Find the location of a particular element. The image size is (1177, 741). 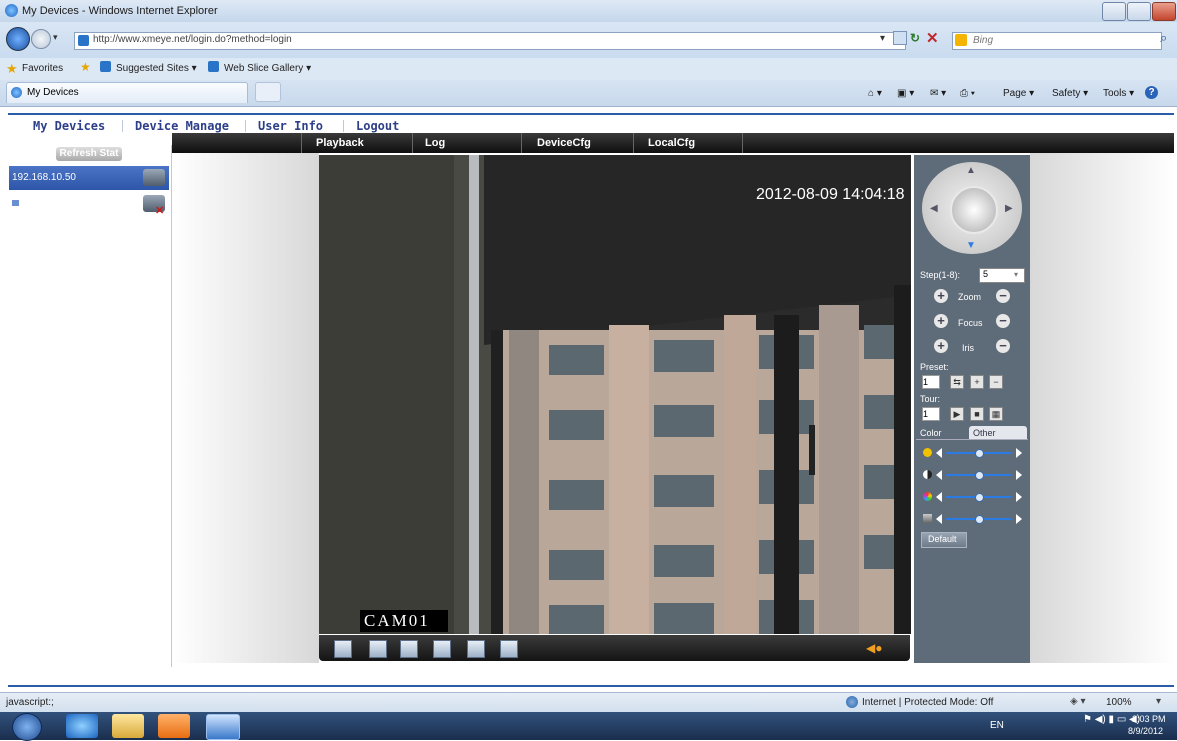

mail-icon: ✉ ▾ is located at coordinates (938, 93).